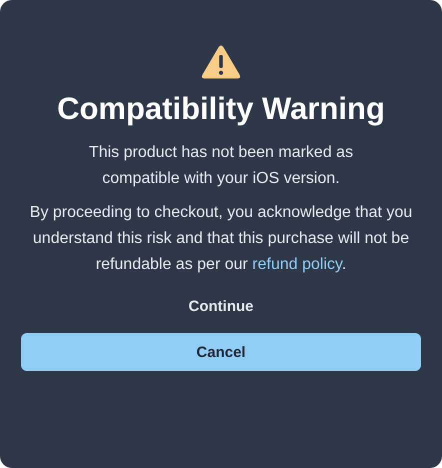 The width and height of the screenshot is (442, 468). What do you see at coordinates (221, 306) in the screenshot?
I see `continue-button: Continue` at bounding box center [221, 306].